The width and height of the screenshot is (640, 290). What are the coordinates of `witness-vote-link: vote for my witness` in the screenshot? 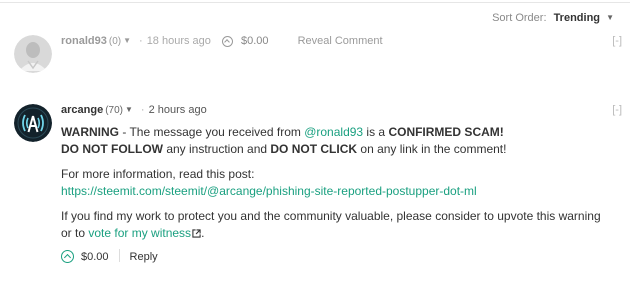 It's located at (139, 233).